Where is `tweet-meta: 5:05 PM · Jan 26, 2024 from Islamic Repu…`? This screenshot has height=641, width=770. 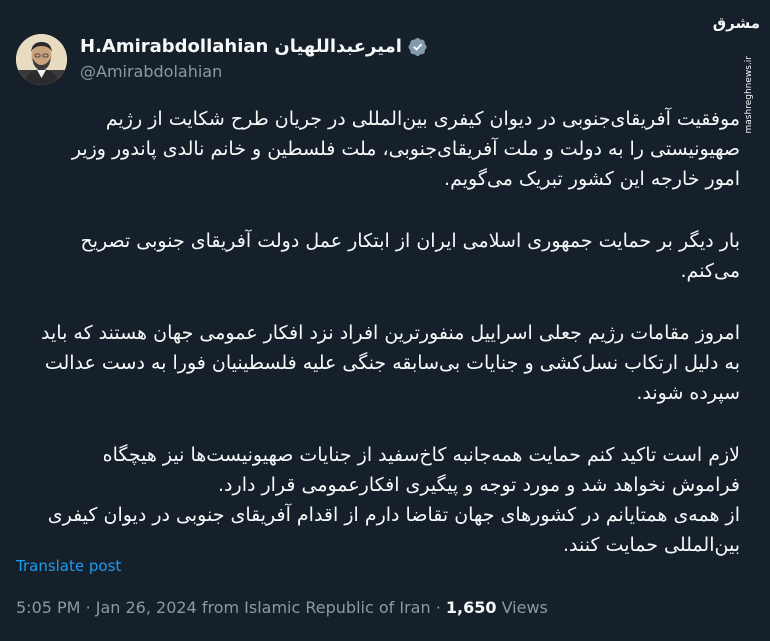 tweet-meta: 5:05 PM · Jan 26, 2024 from Islamic Repu… is located at coordinates (282, 607).